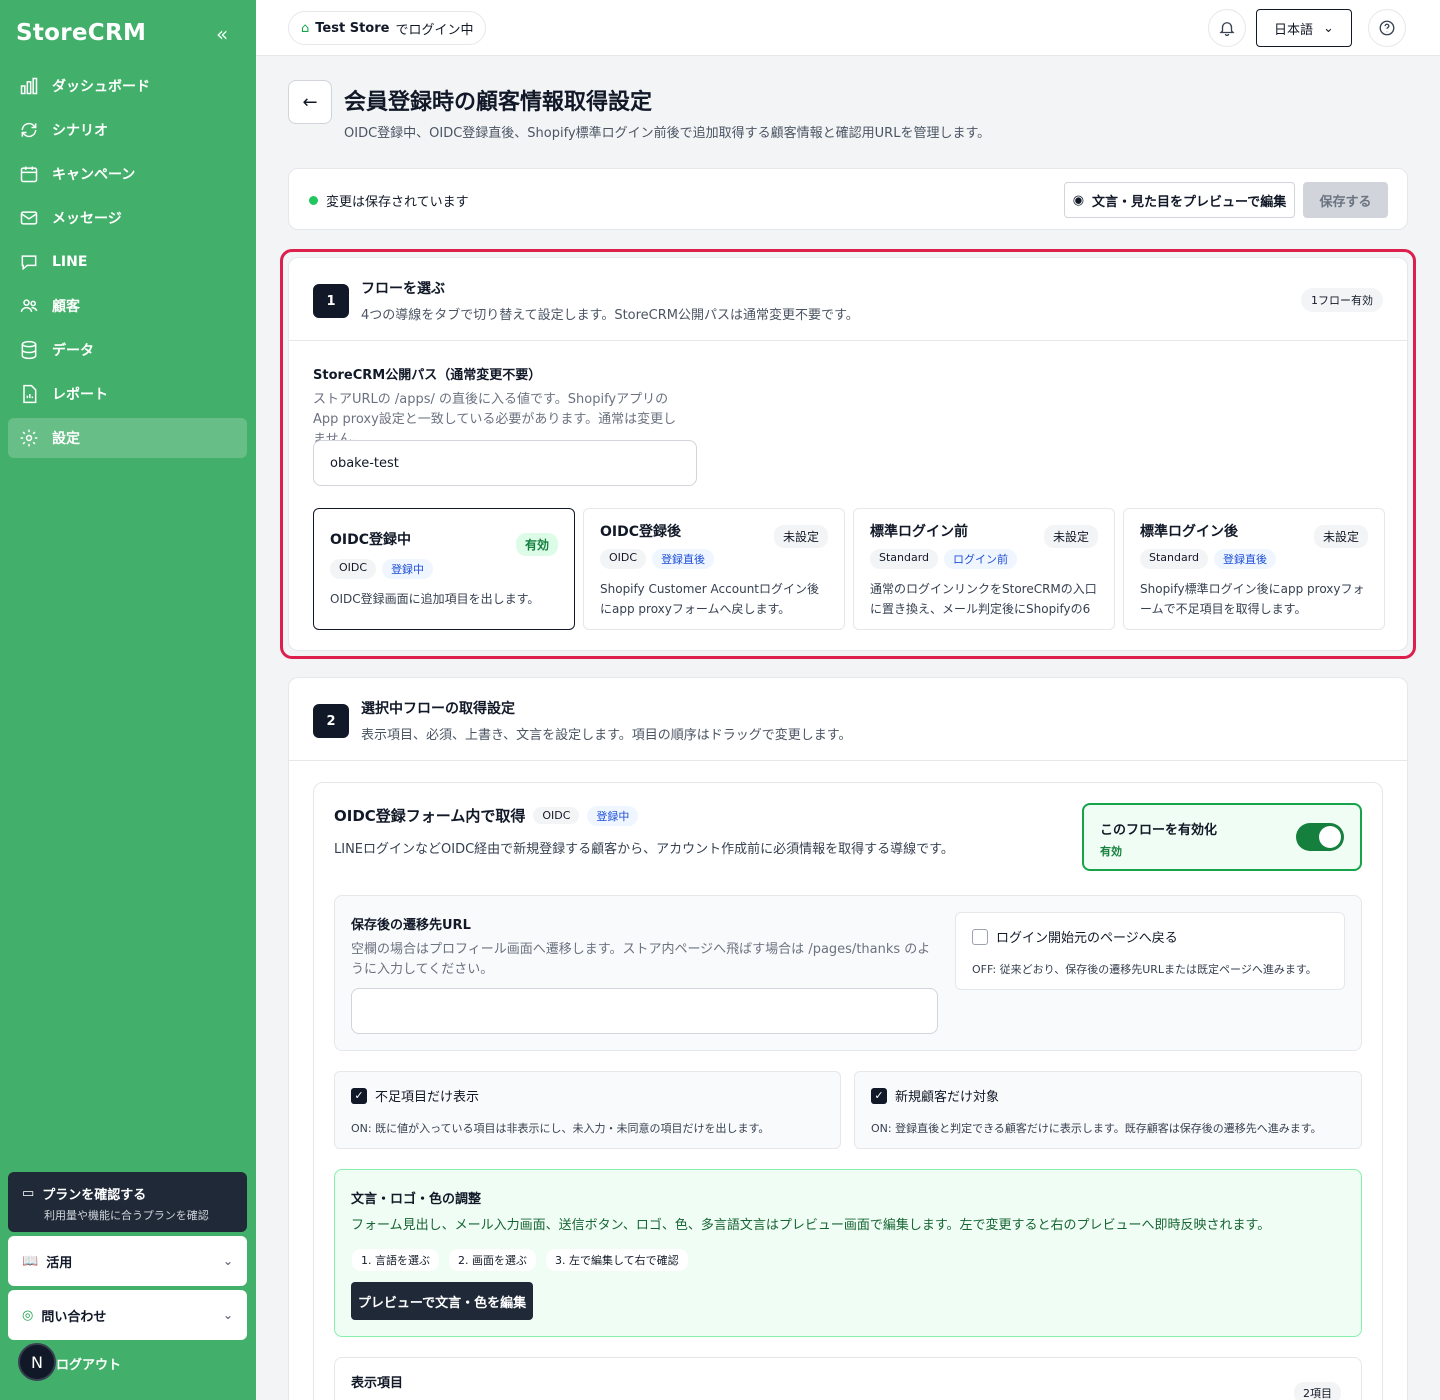 This screenshot has width=1440, height=1400. Describe the element at coordinates (331, 721) in the screenshot. I see `step-number: 2` at that location.